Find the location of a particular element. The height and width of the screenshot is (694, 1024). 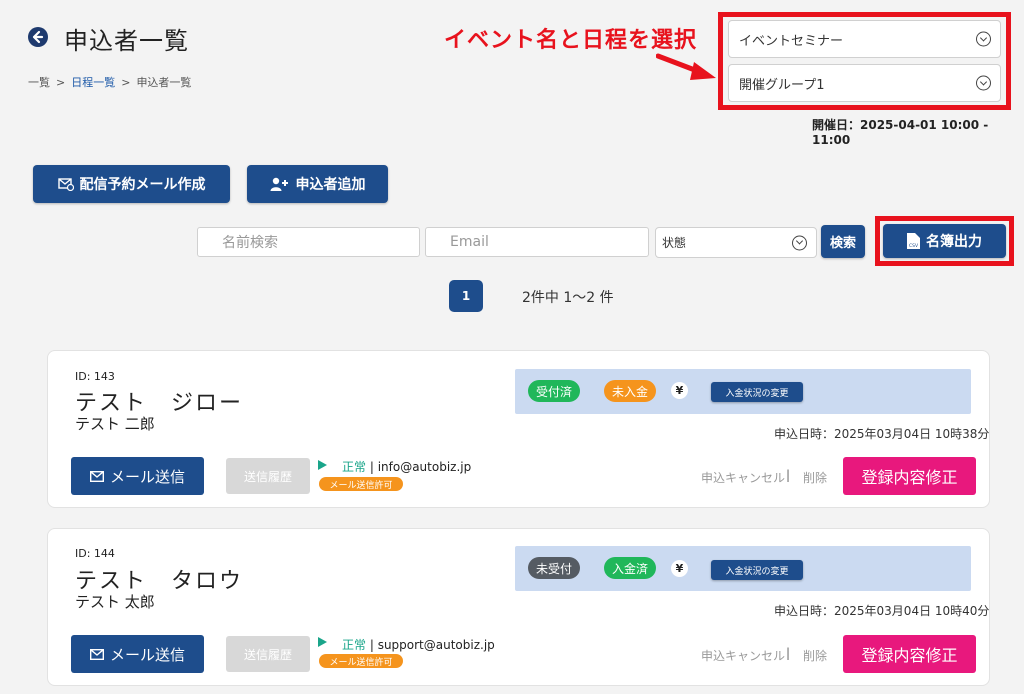

mail-status: 正常 | support@autobiz.jp is located at coordinates (418, 644).